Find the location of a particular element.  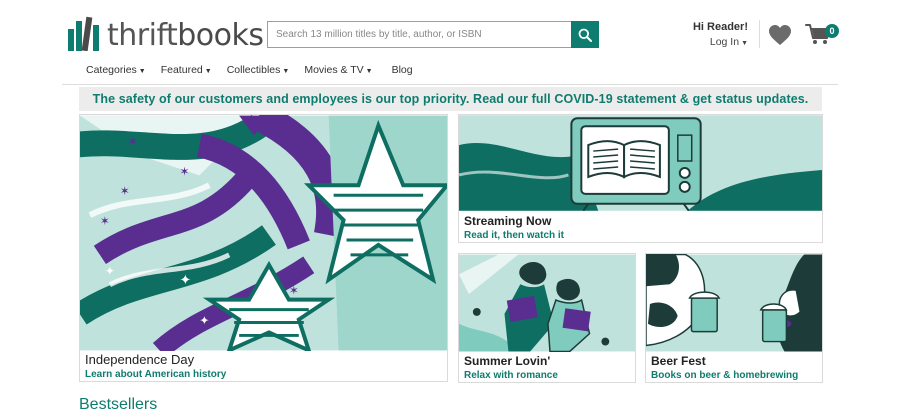

search-bar is located at coordinates (433, 34).